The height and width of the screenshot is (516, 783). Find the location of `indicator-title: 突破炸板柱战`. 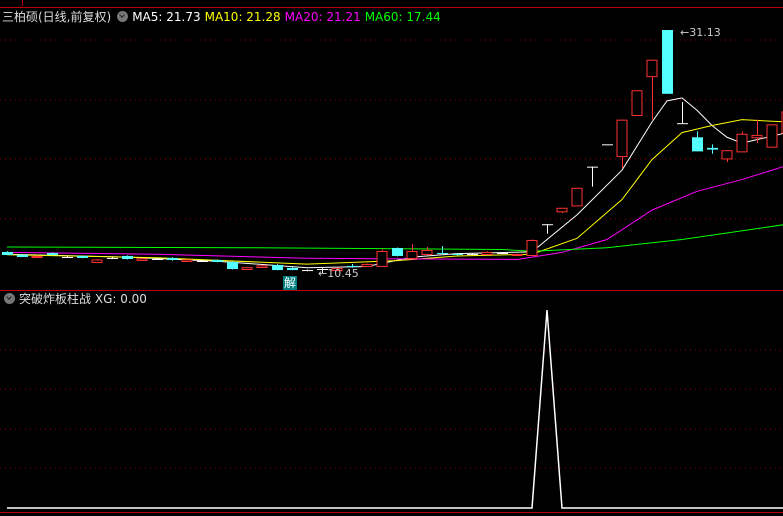

indicator-title: 突破炸板柱战 is located at coordinates (55, 299).